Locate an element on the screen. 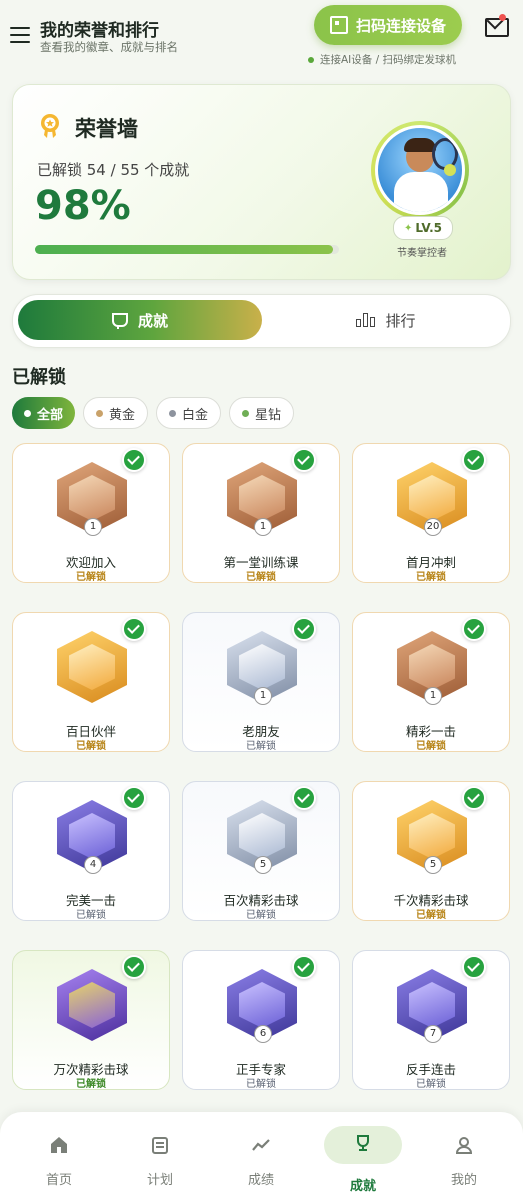  filter-label: 黄金 is located at coordinates (122, 415).